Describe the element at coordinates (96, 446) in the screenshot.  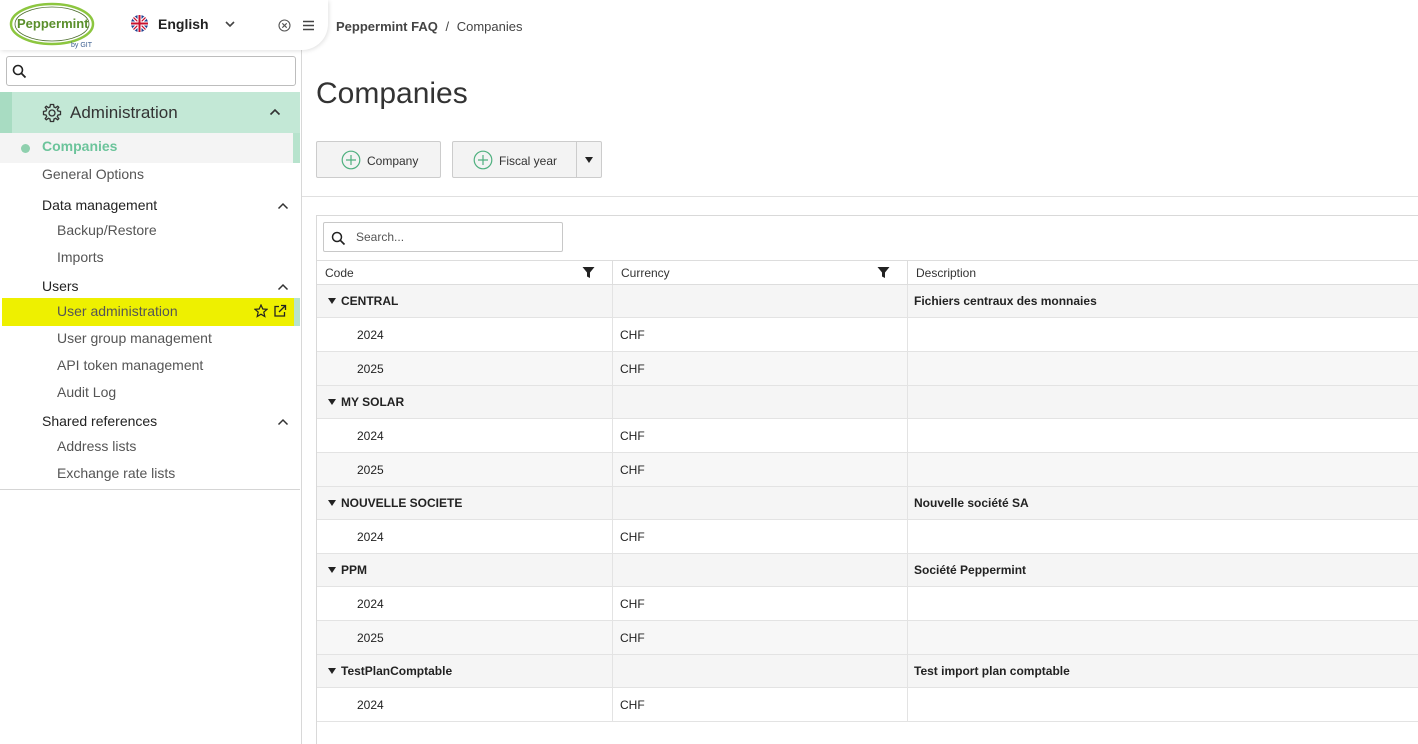
I see `sidebar-item-address-lists: Address lists` at that location.